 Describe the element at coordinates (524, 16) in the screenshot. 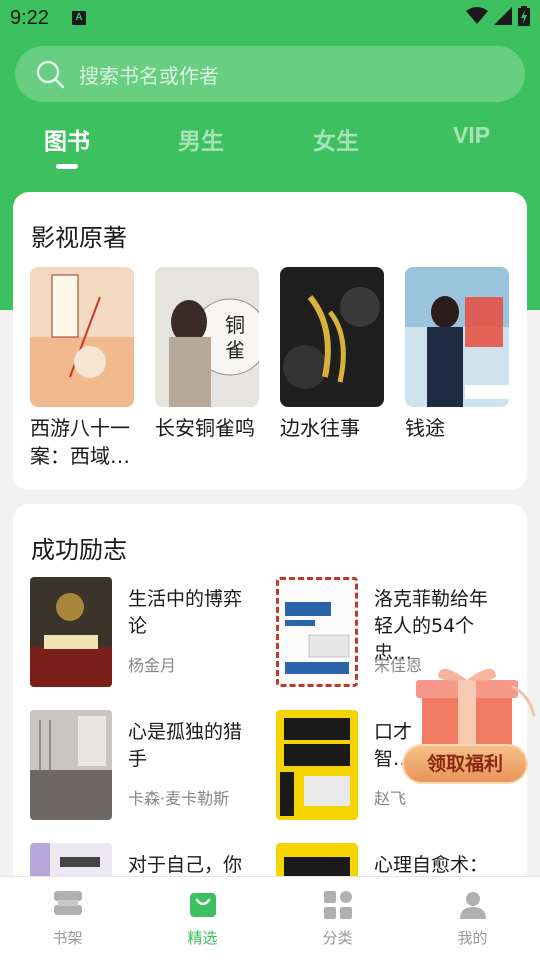

I see `battery-icon` at that location.